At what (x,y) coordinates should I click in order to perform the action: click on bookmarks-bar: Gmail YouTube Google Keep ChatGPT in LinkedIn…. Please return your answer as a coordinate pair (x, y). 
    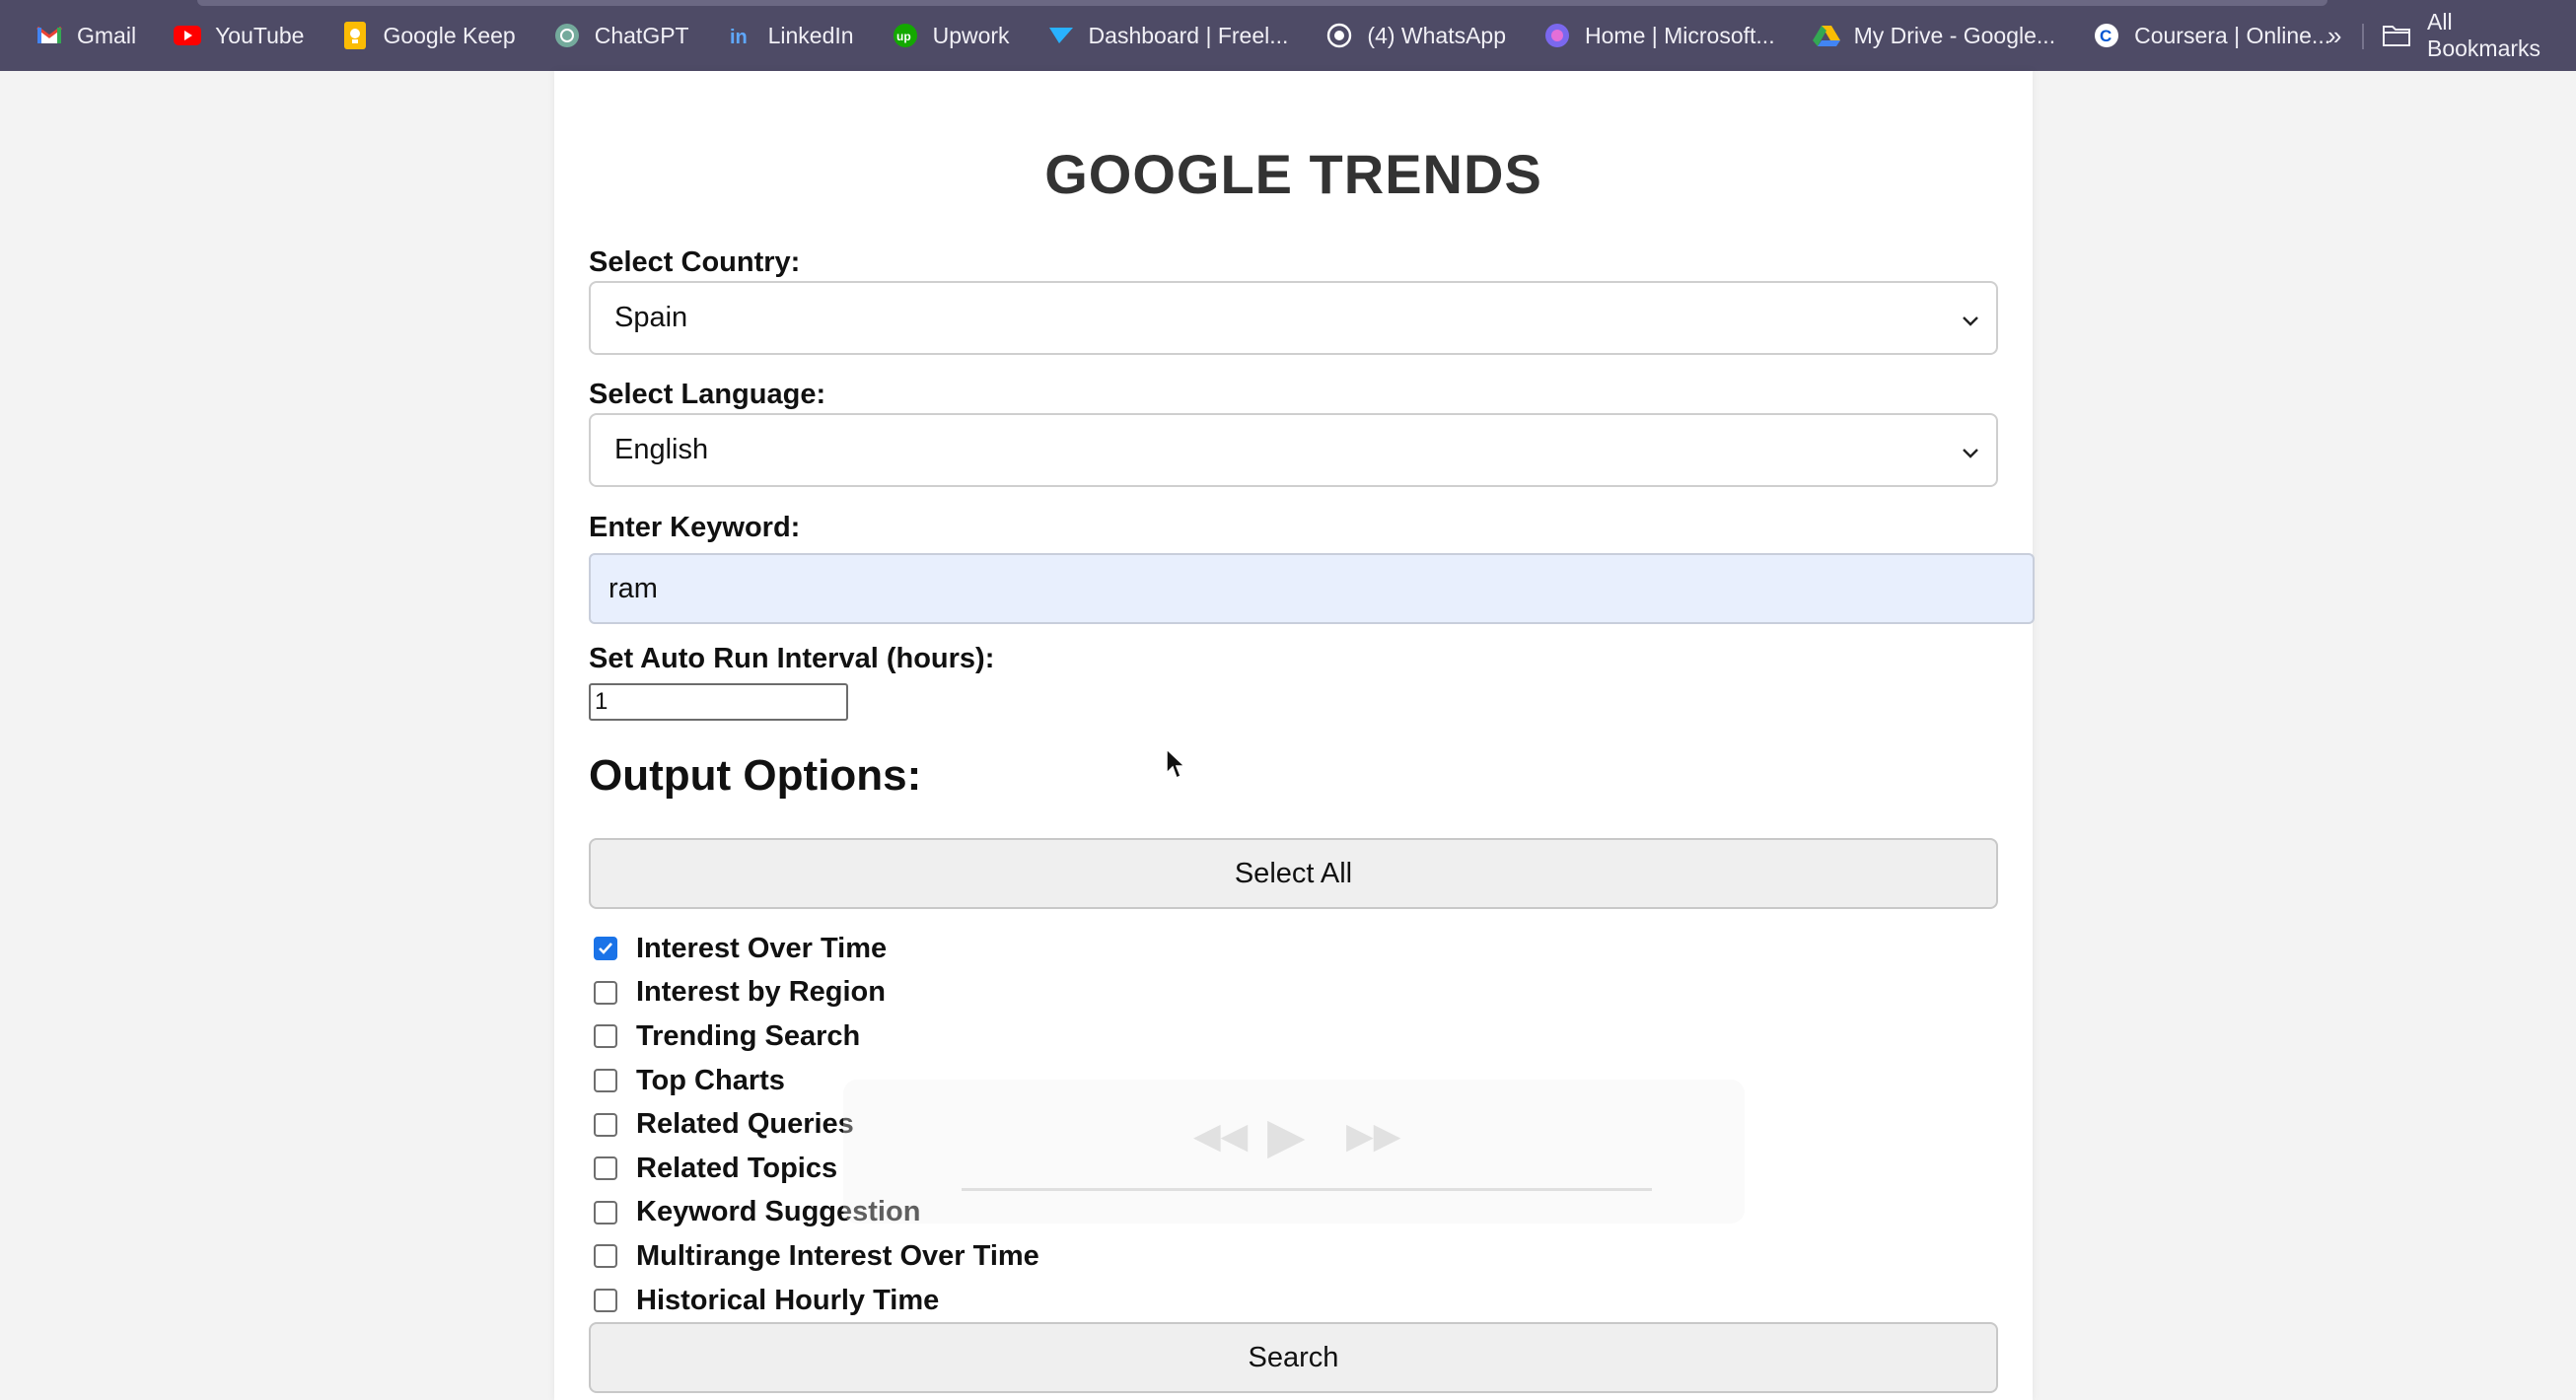
    Looking at the image, I should click on (1288, 35).